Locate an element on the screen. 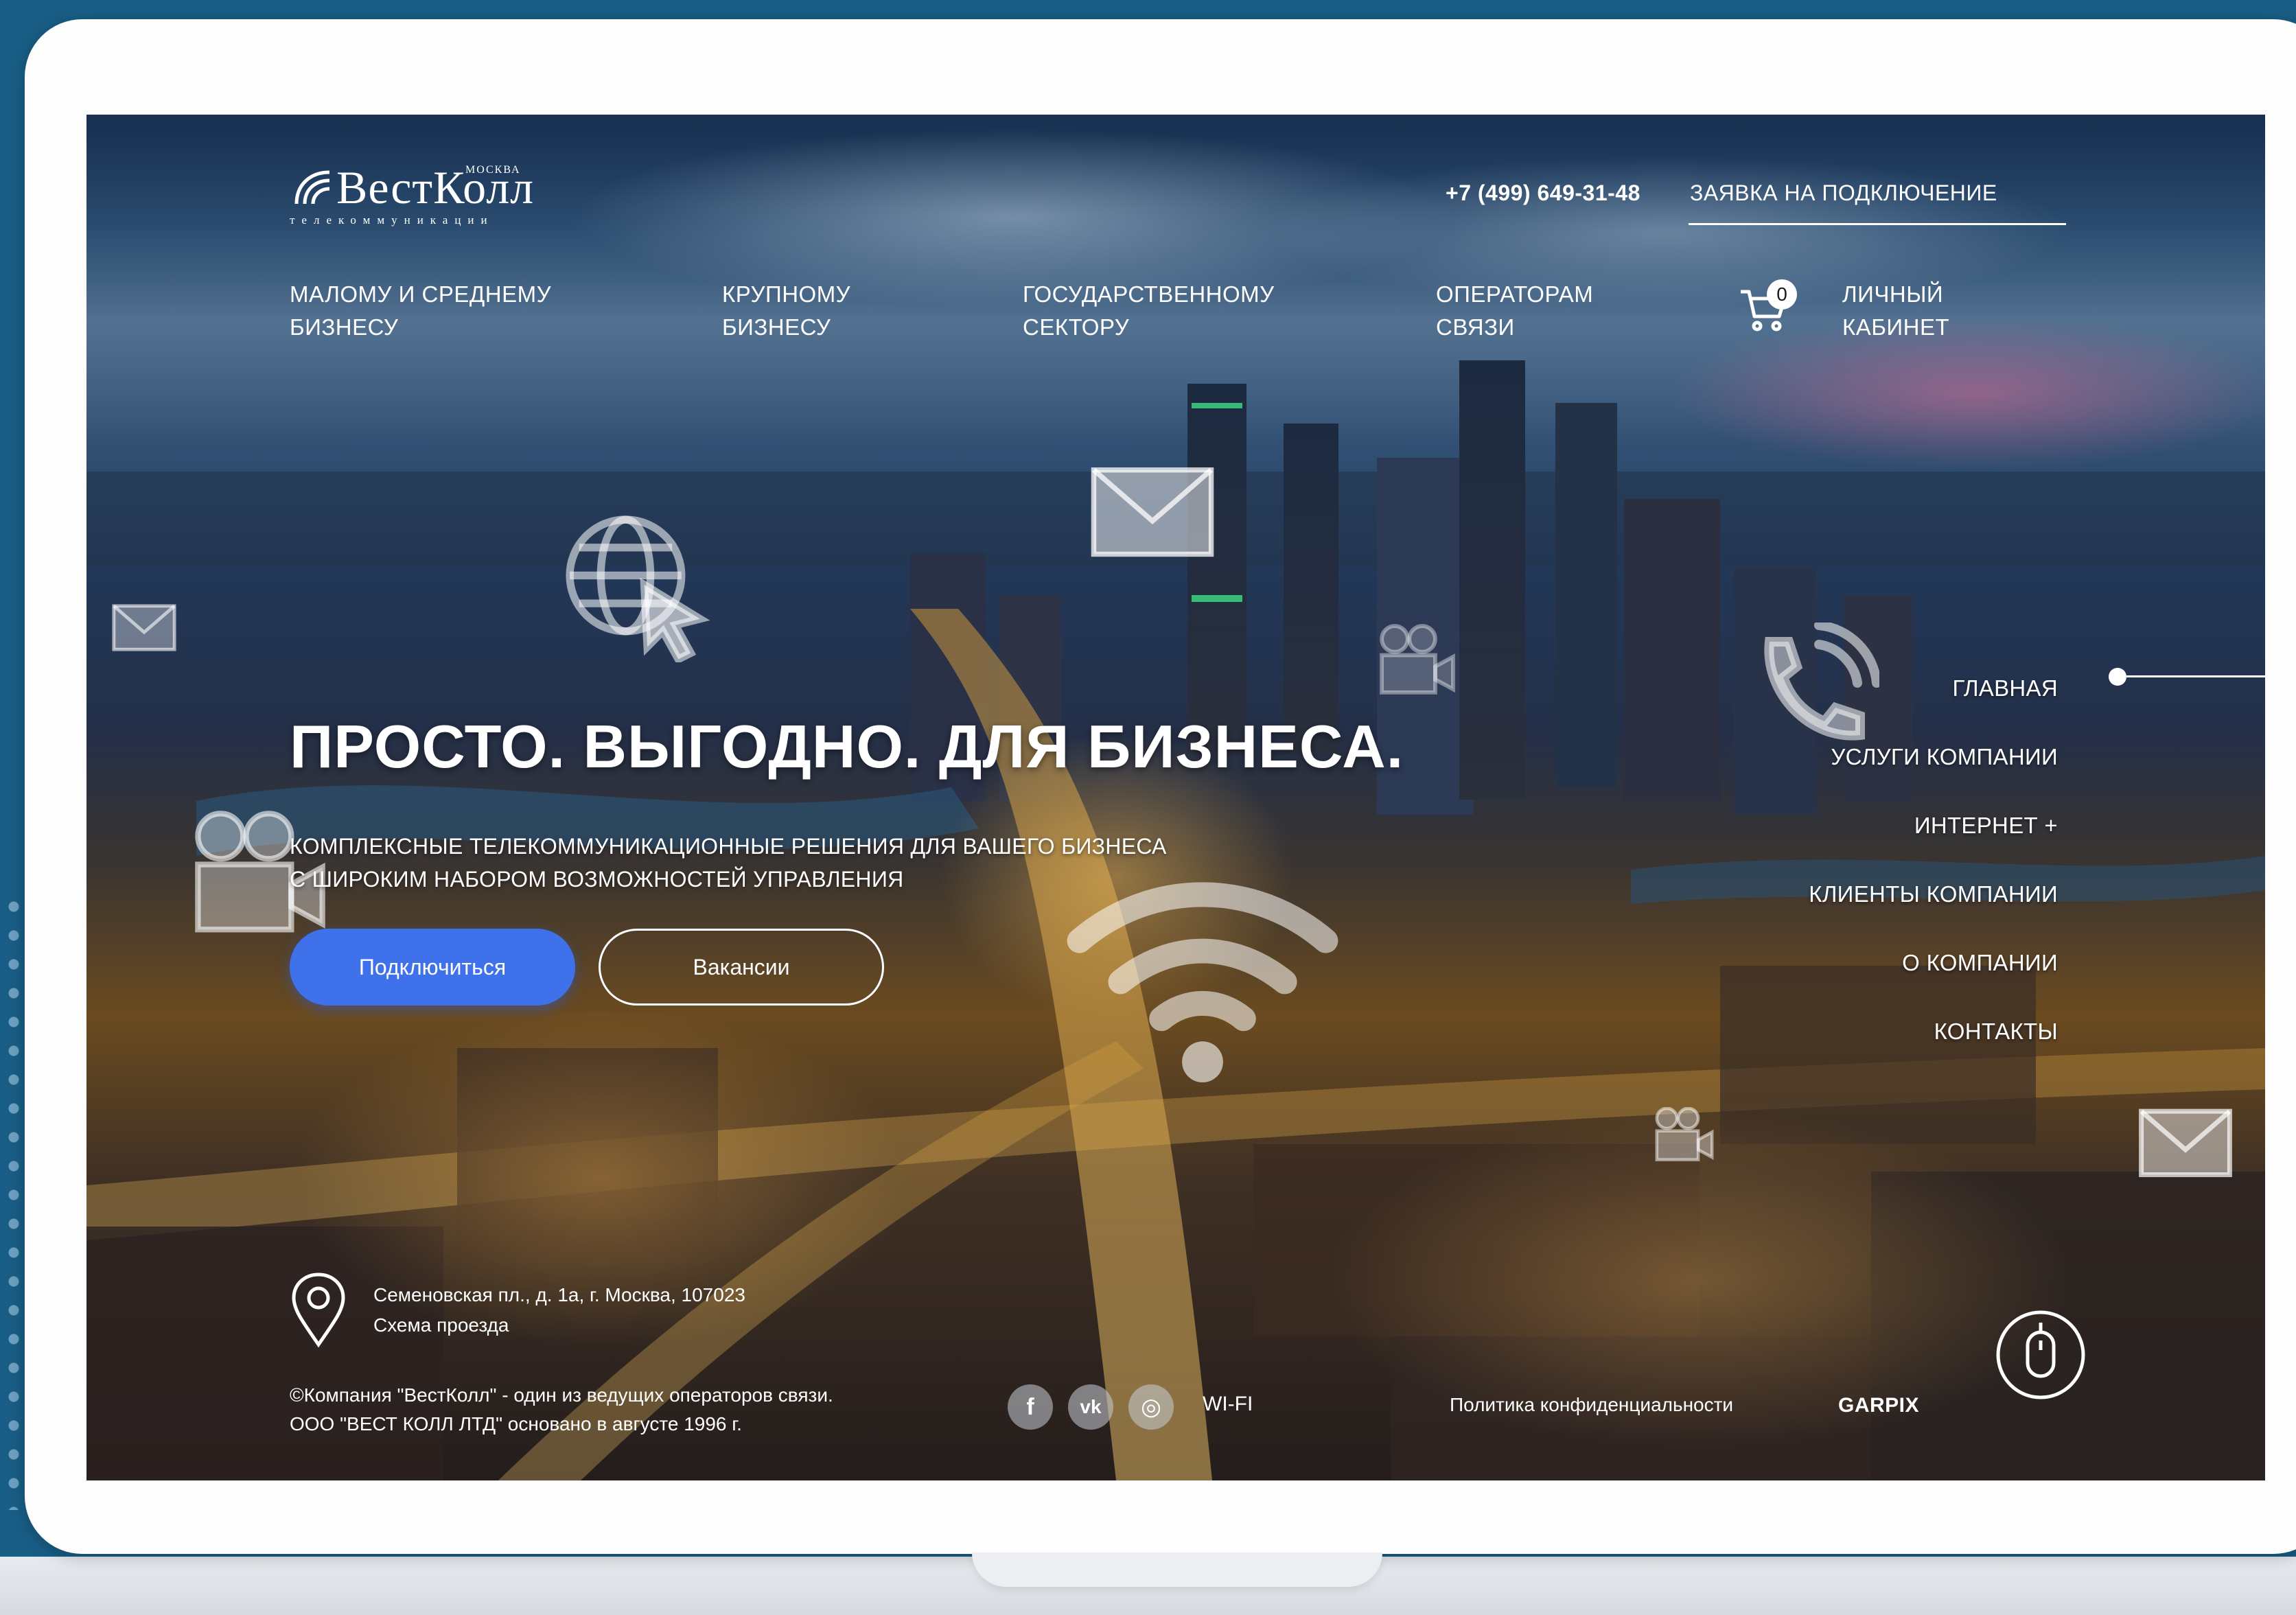 The image size is (2296, 1615). request-underline is located at coordinates (1878, 224).